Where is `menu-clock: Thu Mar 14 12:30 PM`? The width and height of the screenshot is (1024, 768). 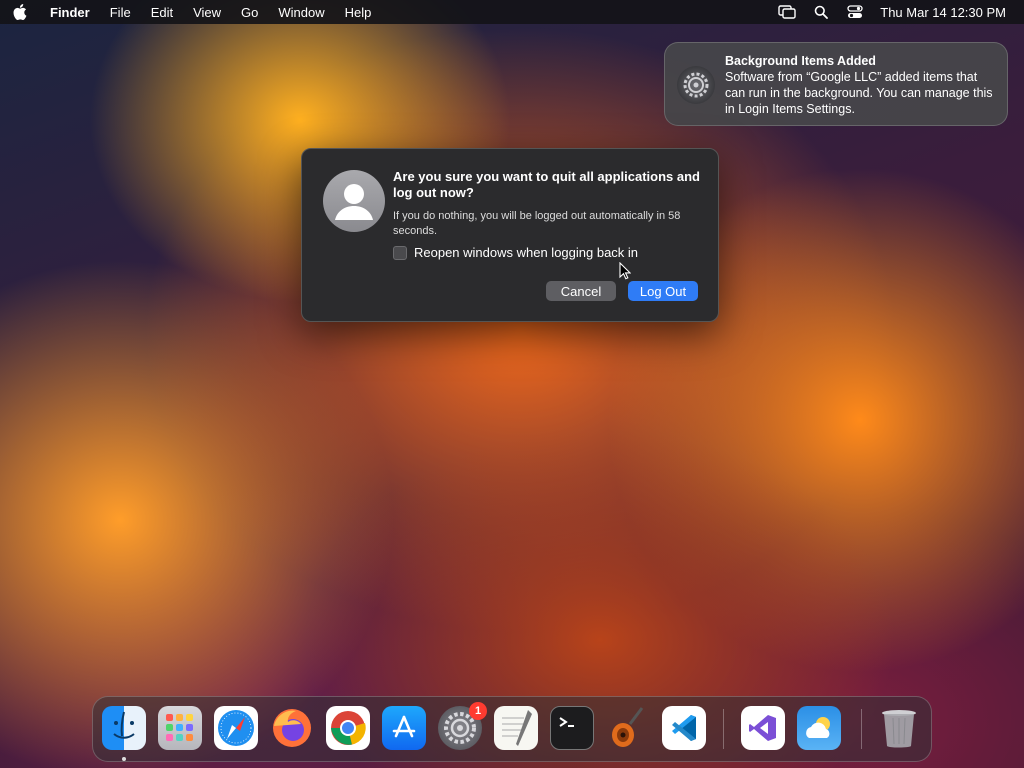
menu-clock: Thu Mar 14 12:30 PM is located at coordinates (939, 12).